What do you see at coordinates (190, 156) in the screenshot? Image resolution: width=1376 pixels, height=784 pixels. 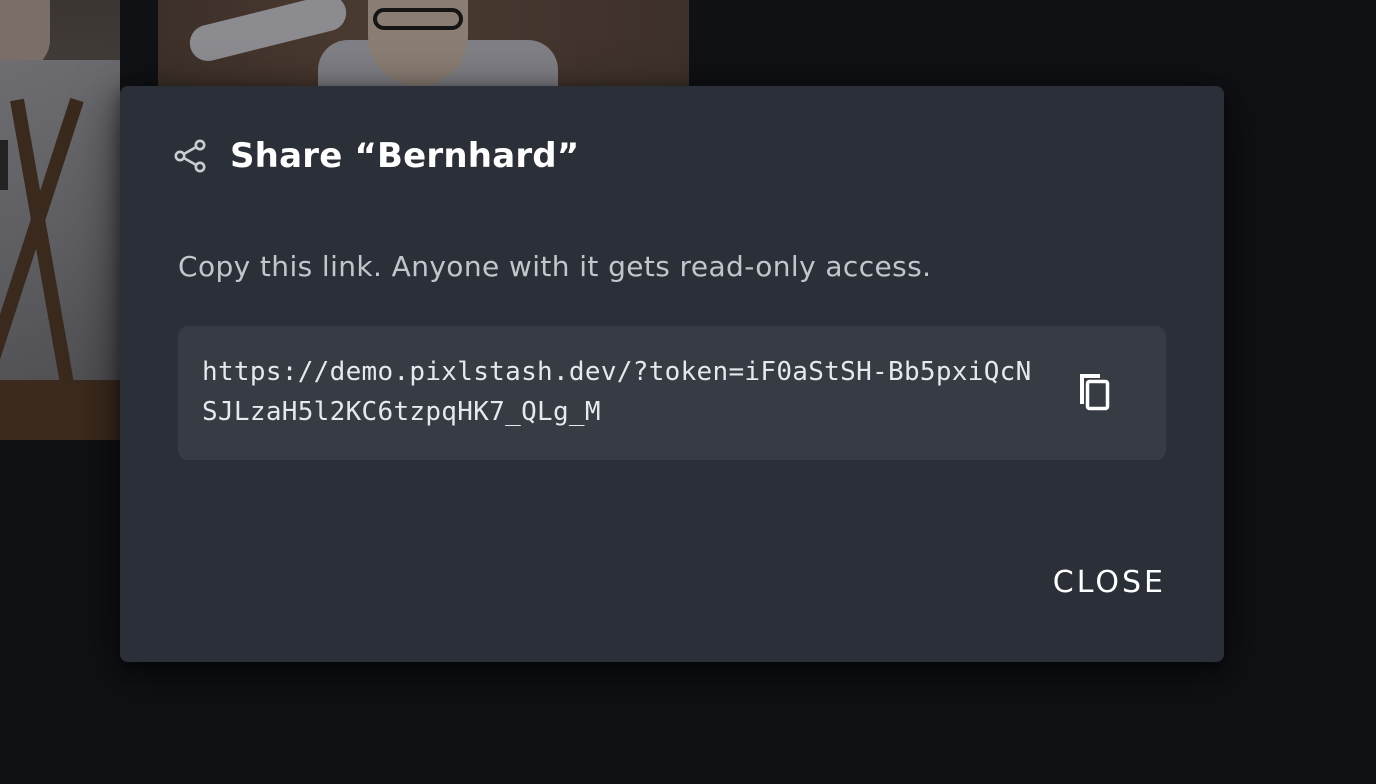 I see `share-icon` at bounding box center [190, 156].